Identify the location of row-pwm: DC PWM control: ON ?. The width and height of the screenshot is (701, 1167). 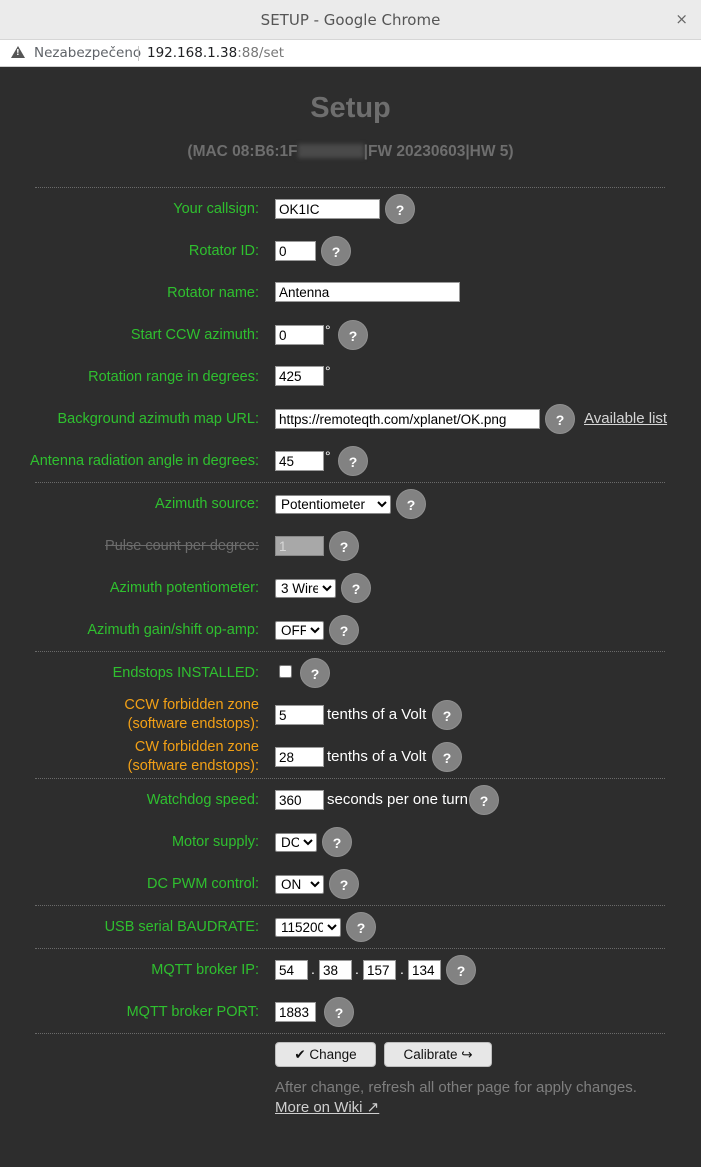
(350, 884).